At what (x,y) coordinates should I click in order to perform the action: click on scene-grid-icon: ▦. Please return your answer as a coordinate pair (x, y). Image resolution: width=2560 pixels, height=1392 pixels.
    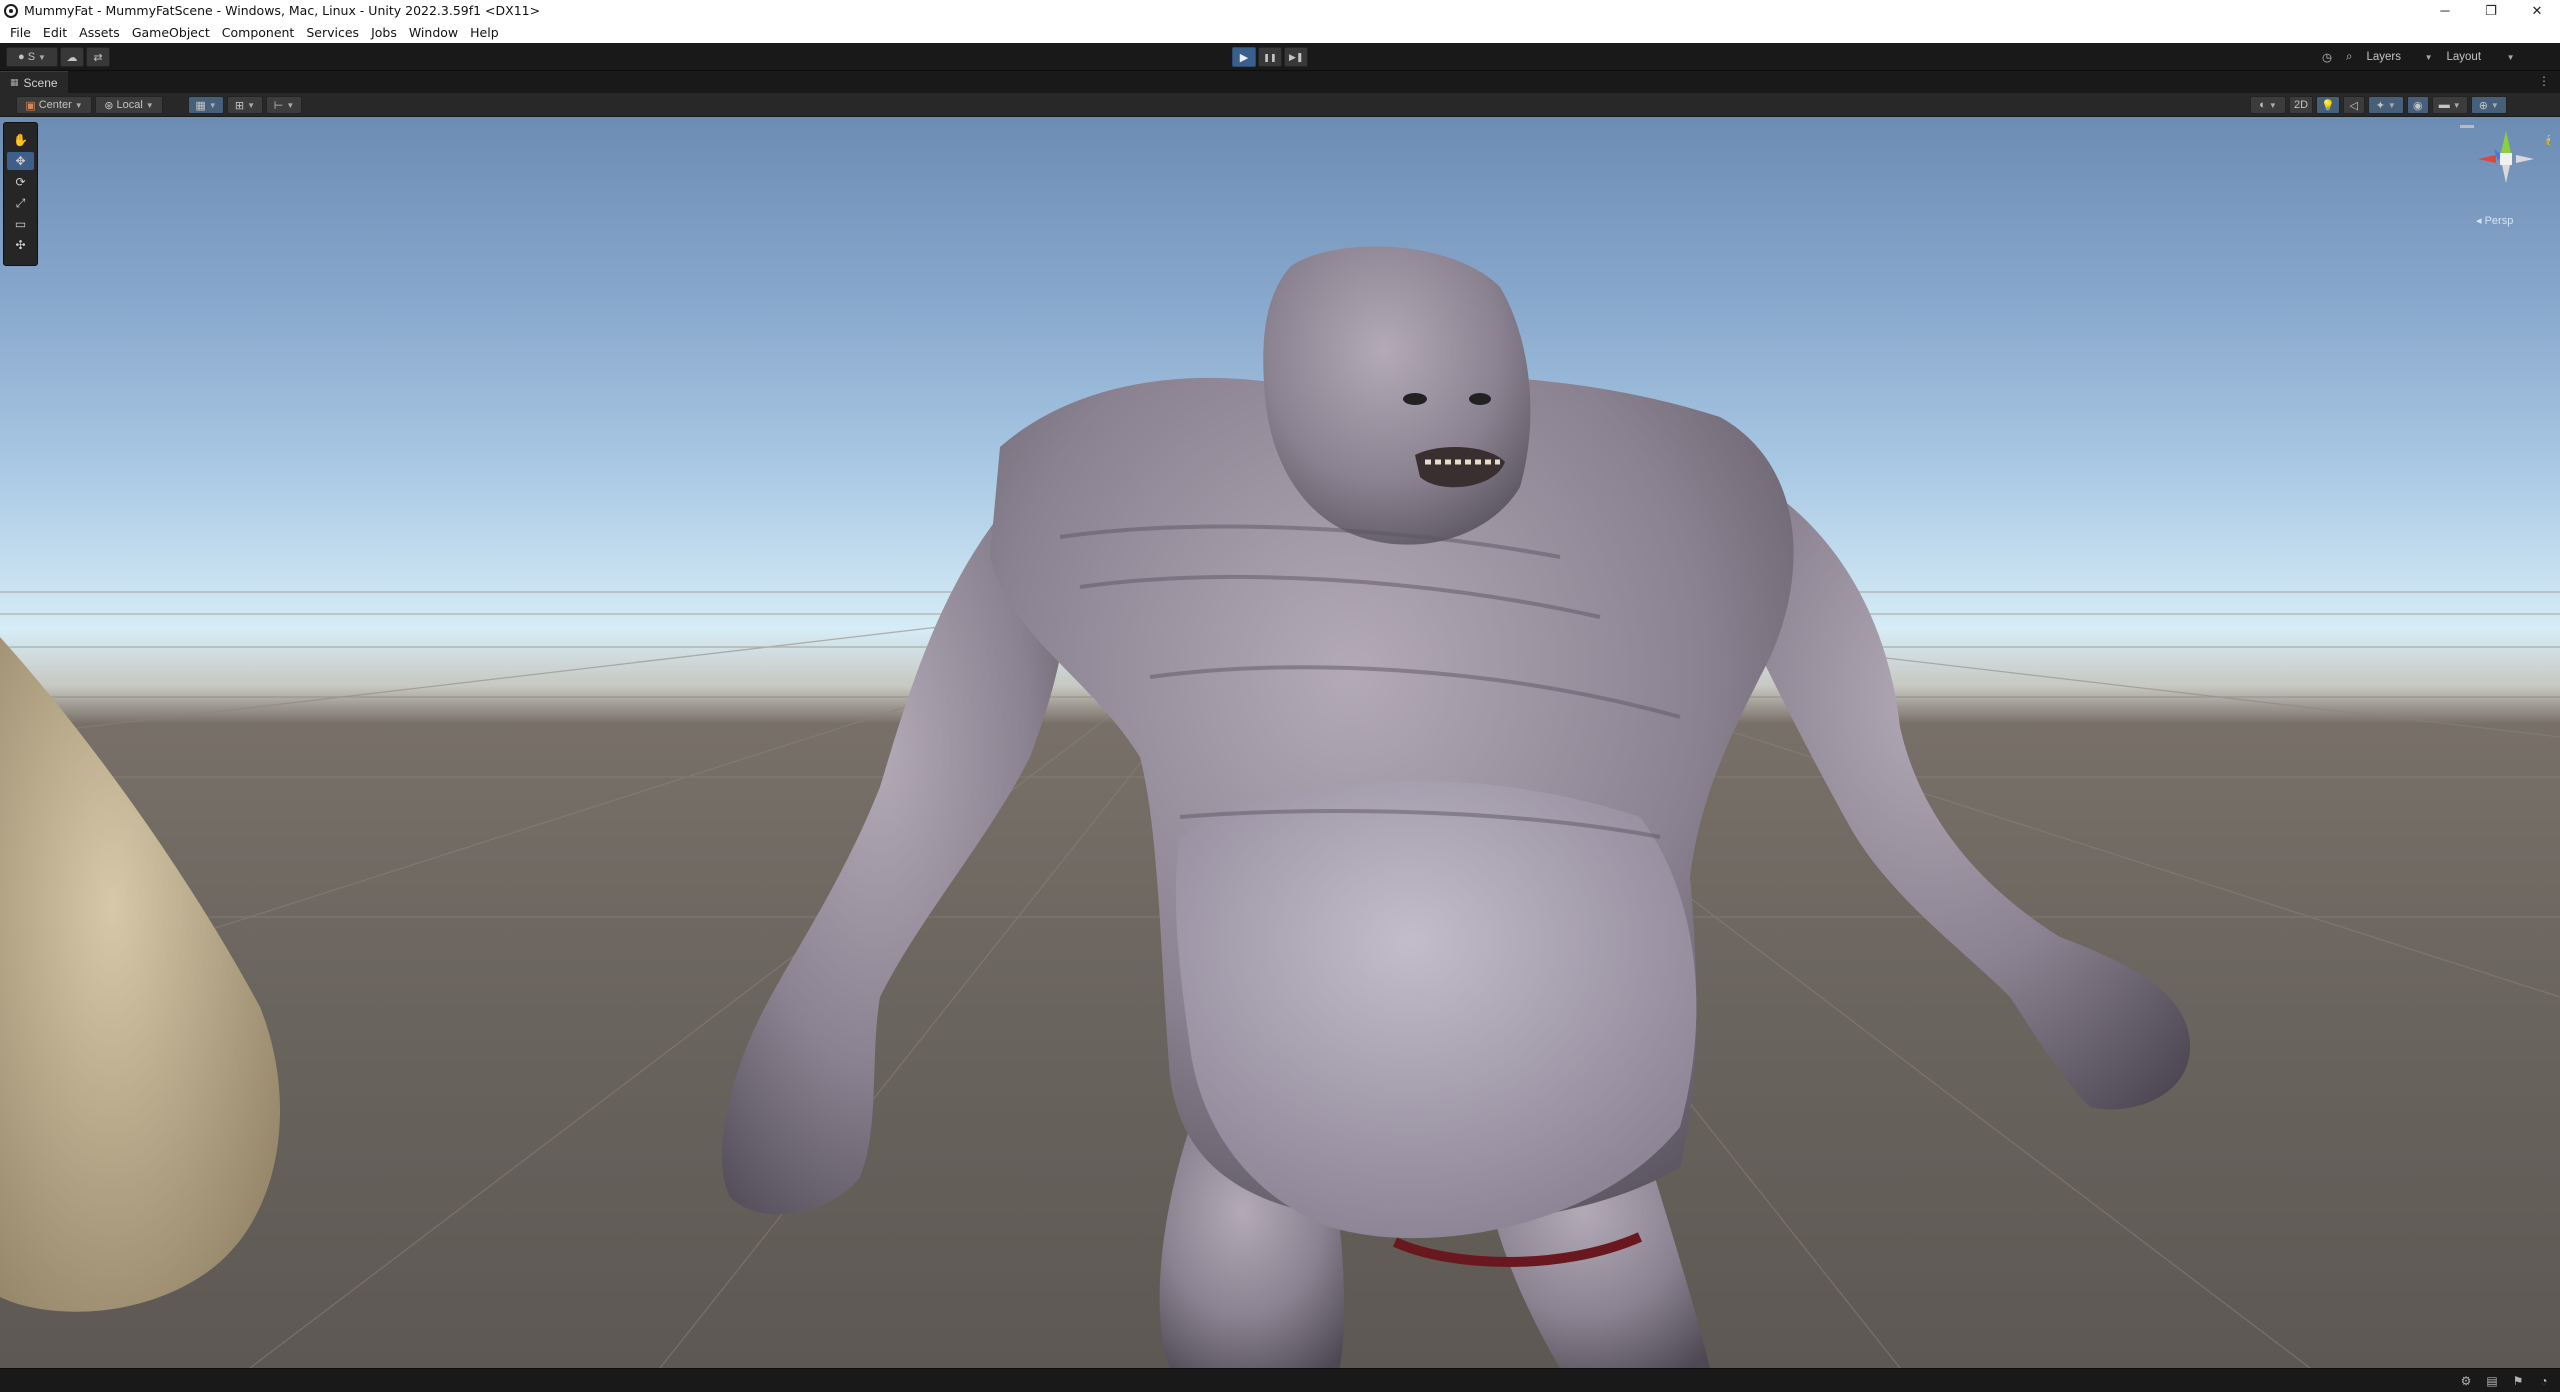
    Looking at the image, I should click on (14, 82).